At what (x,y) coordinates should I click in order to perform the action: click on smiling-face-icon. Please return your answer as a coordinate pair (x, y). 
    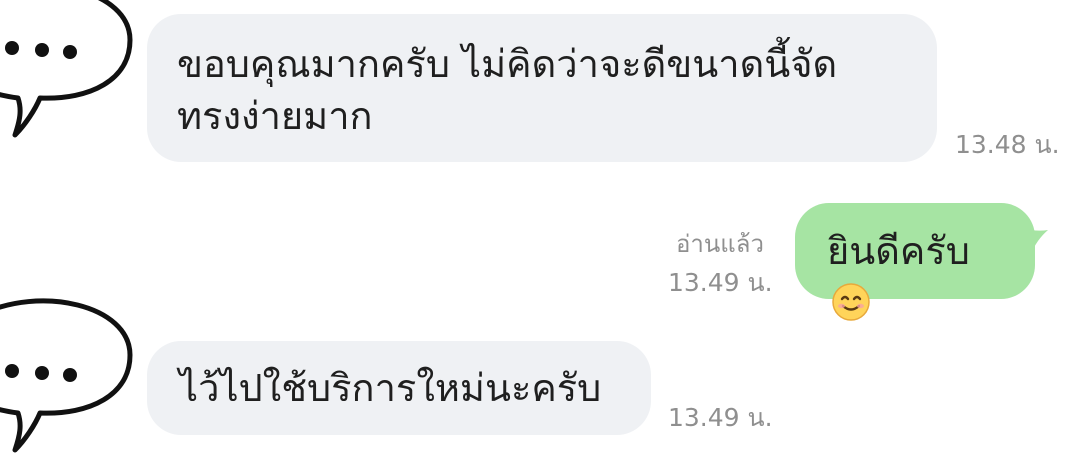
    Looking at the image, I should click on (851, 302).